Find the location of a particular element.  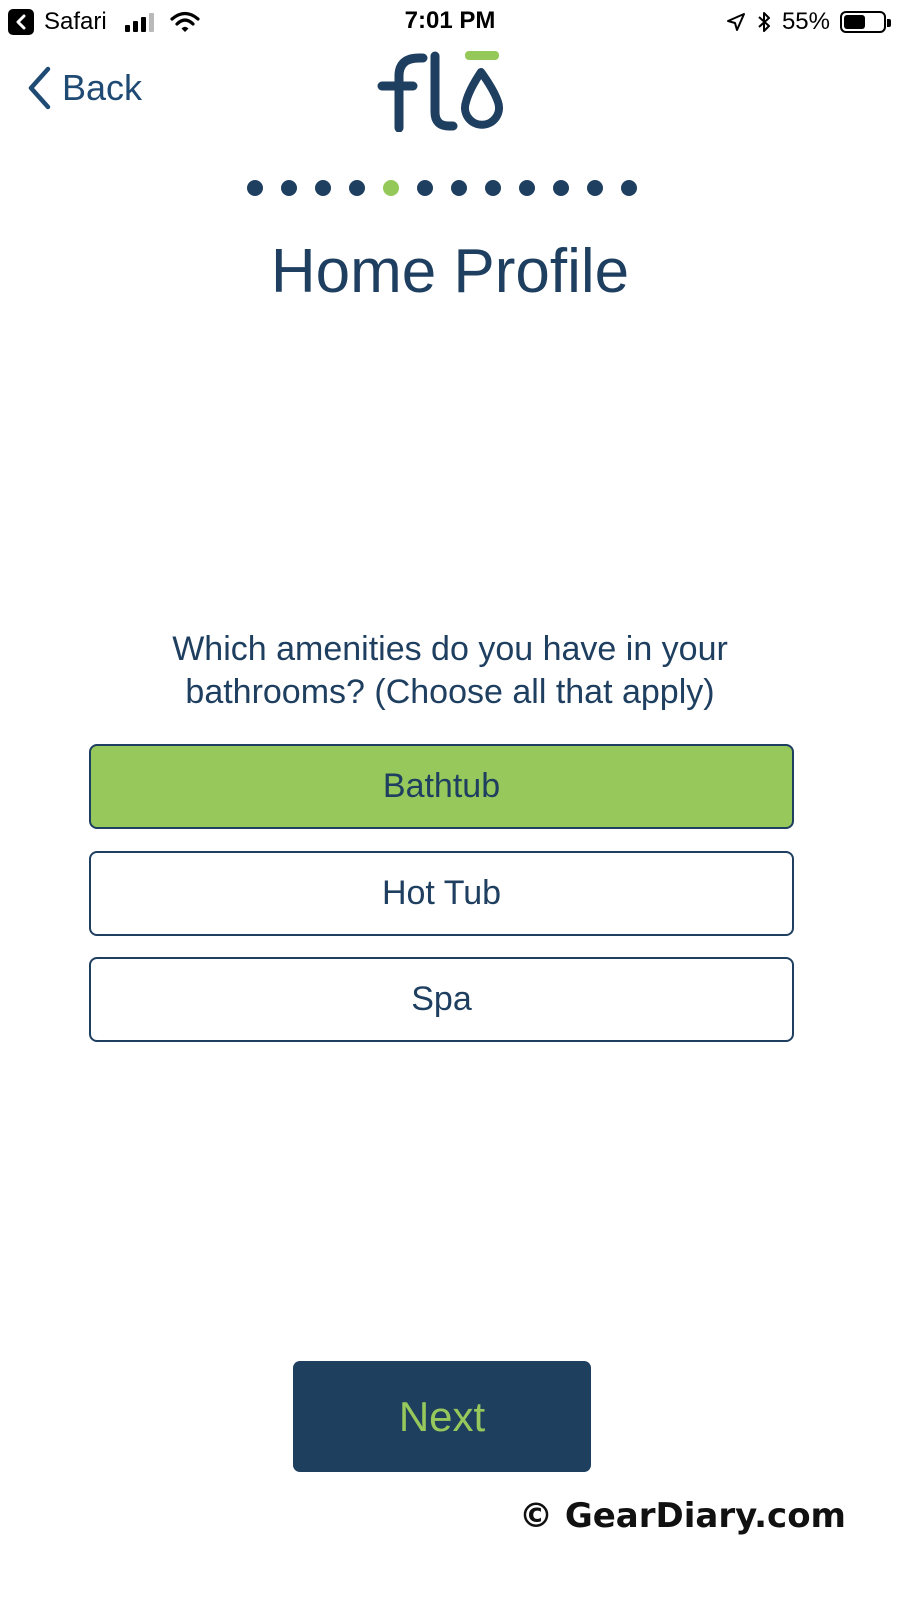

option-spa: Spa is located at coordinates (441, 999).